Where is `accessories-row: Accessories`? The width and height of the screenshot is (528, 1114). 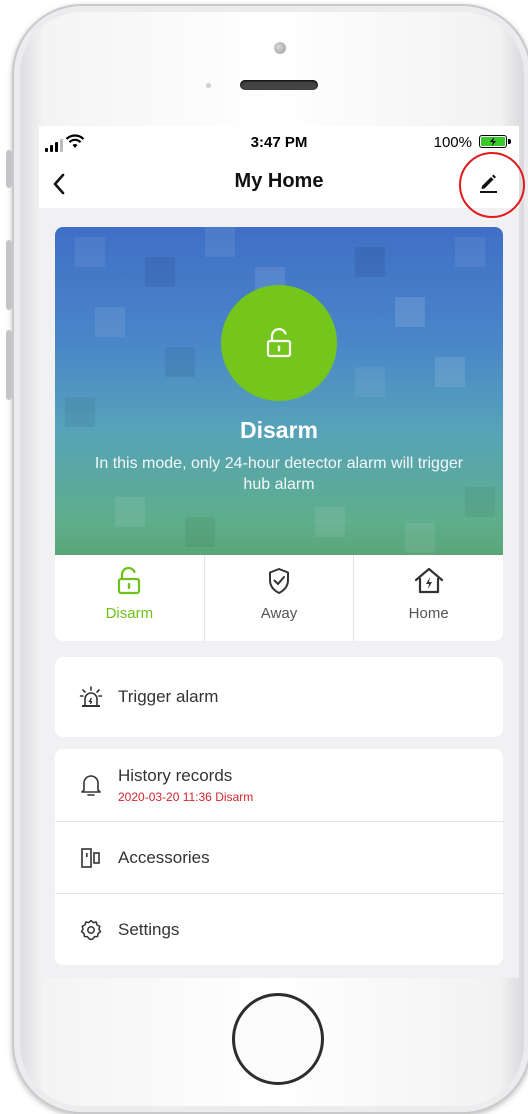 accessories-row: Accessories is located at coordinates (279, 857).